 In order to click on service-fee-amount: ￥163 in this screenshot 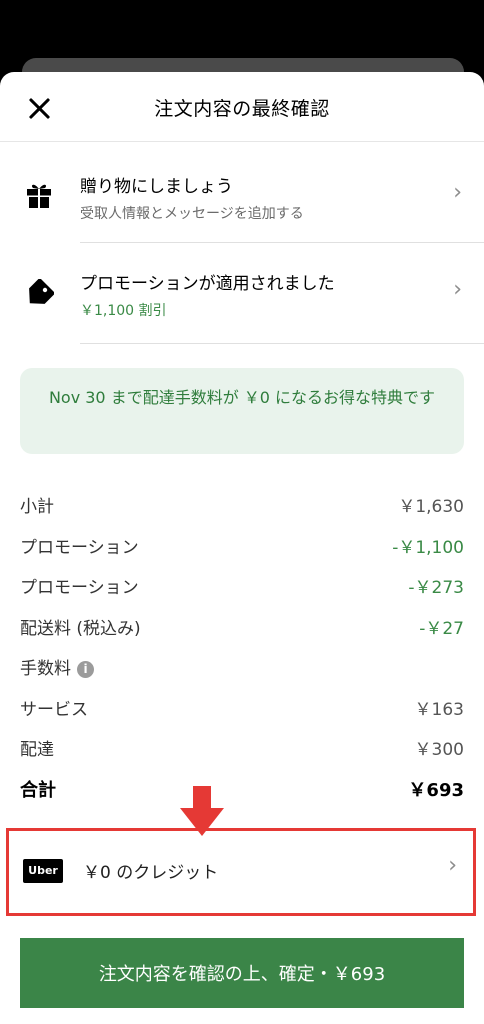, I will do `click(439, 709)`.